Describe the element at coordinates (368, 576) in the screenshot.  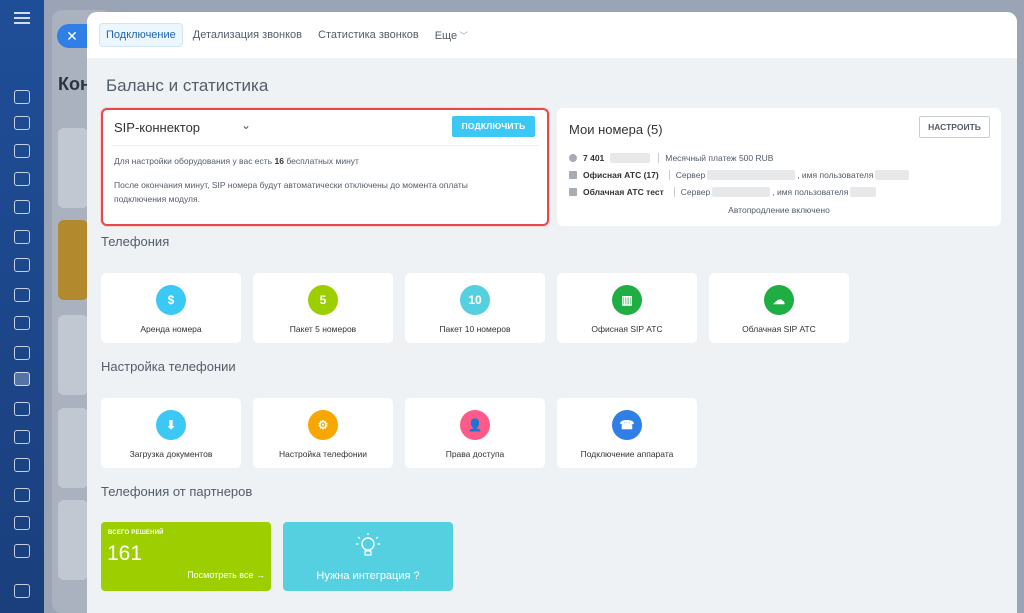
I see `need-integration-label: Нужна интеграция ?` at that location.